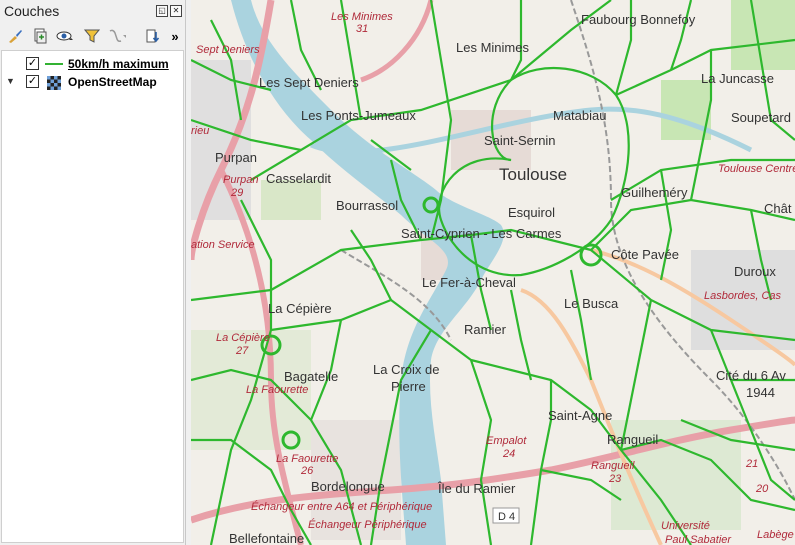  What do you see at coordinates (348, 486) in the screenshot?
I see `place-label: Bordelongue` at bounding box center [348, 486].